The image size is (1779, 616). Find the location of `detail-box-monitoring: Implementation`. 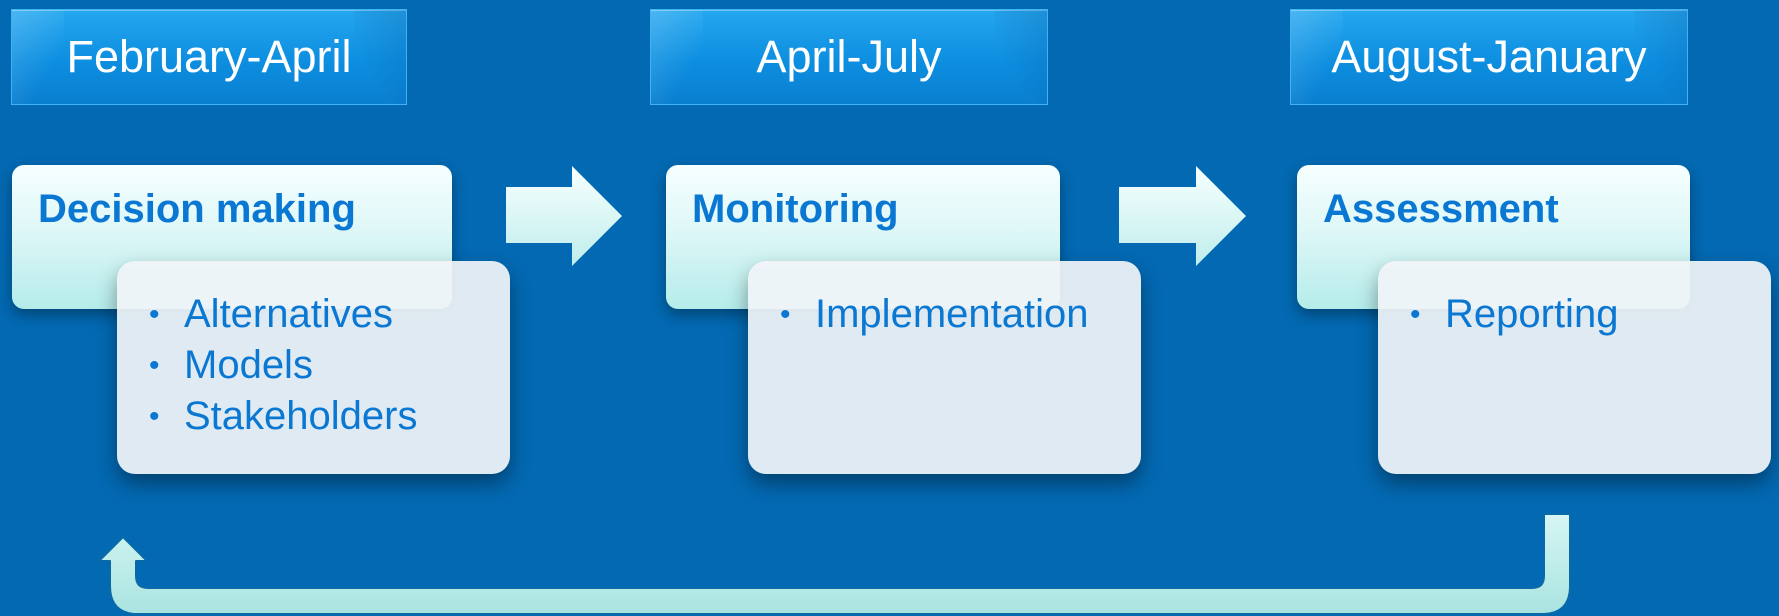

detail-box-monitoring: Implementation is located at coordinates (944, 367).